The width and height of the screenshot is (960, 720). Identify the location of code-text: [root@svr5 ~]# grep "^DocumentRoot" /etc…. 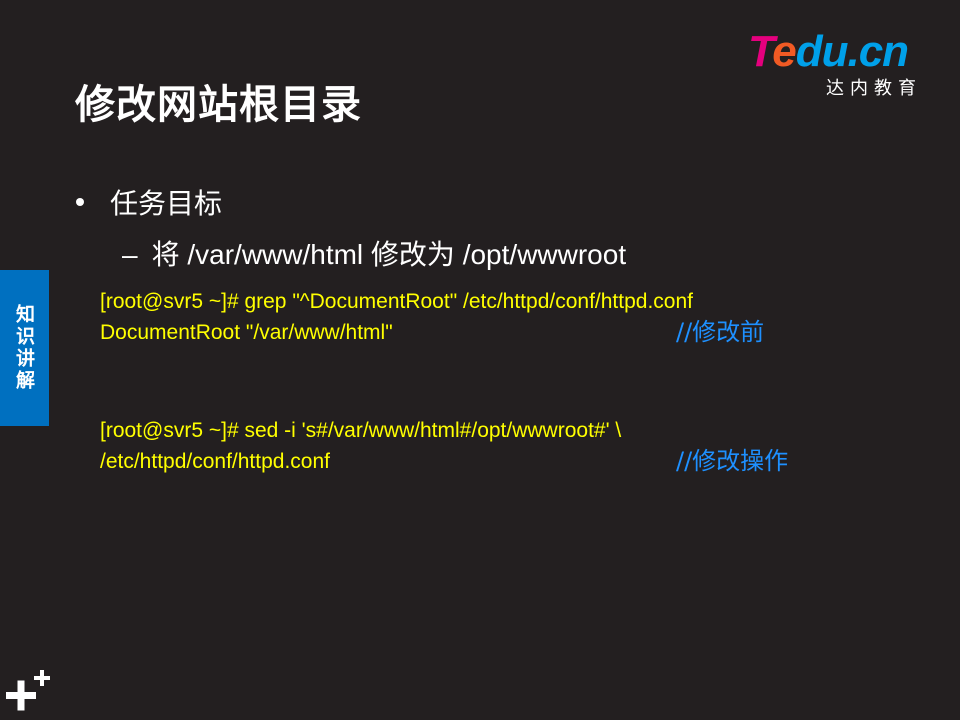
(396, 301).